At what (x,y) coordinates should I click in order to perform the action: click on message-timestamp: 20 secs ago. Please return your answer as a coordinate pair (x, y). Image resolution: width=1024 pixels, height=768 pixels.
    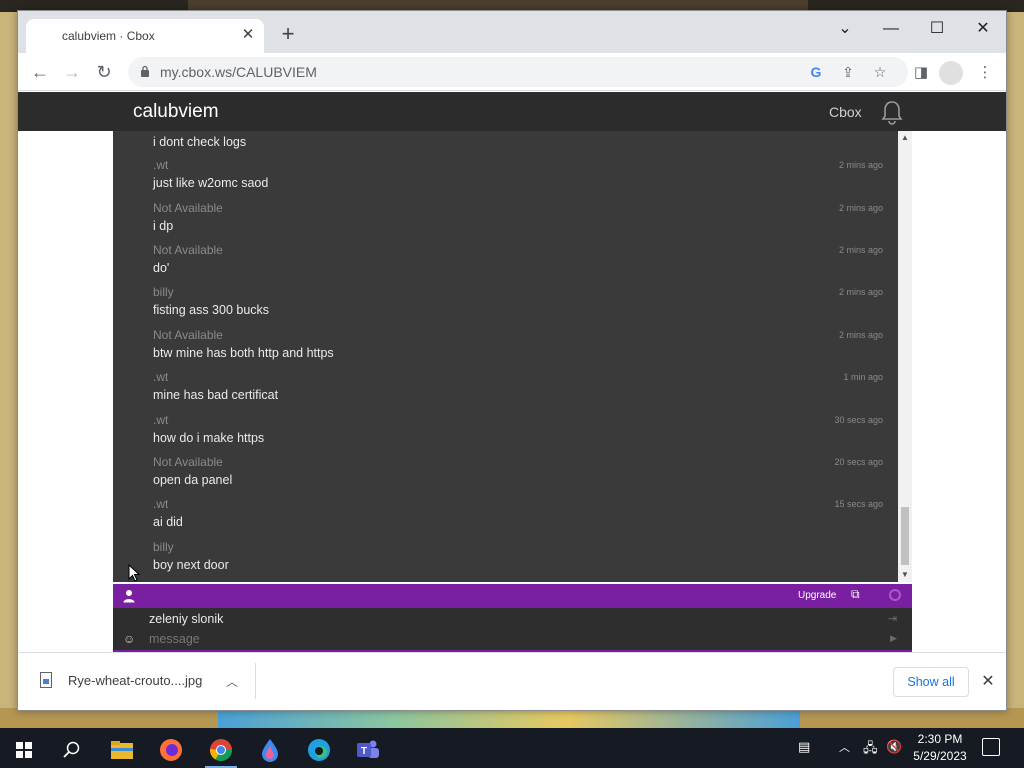
    Looking at the image, I should click on (858, 462).